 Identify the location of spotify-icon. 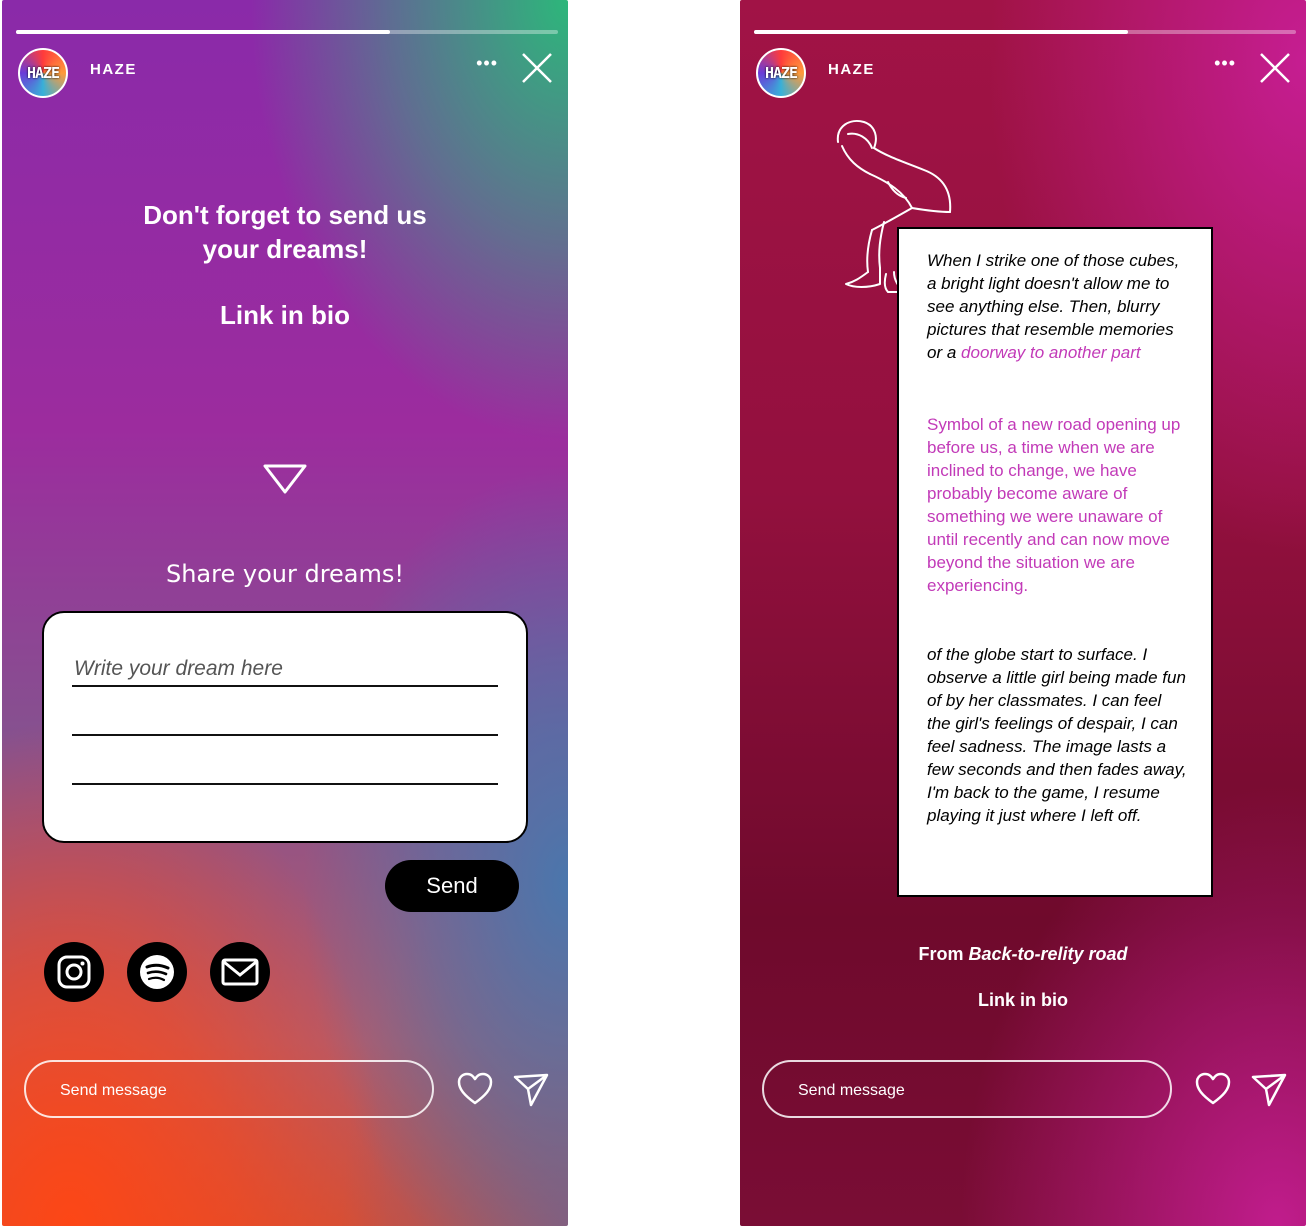
(157, 972).